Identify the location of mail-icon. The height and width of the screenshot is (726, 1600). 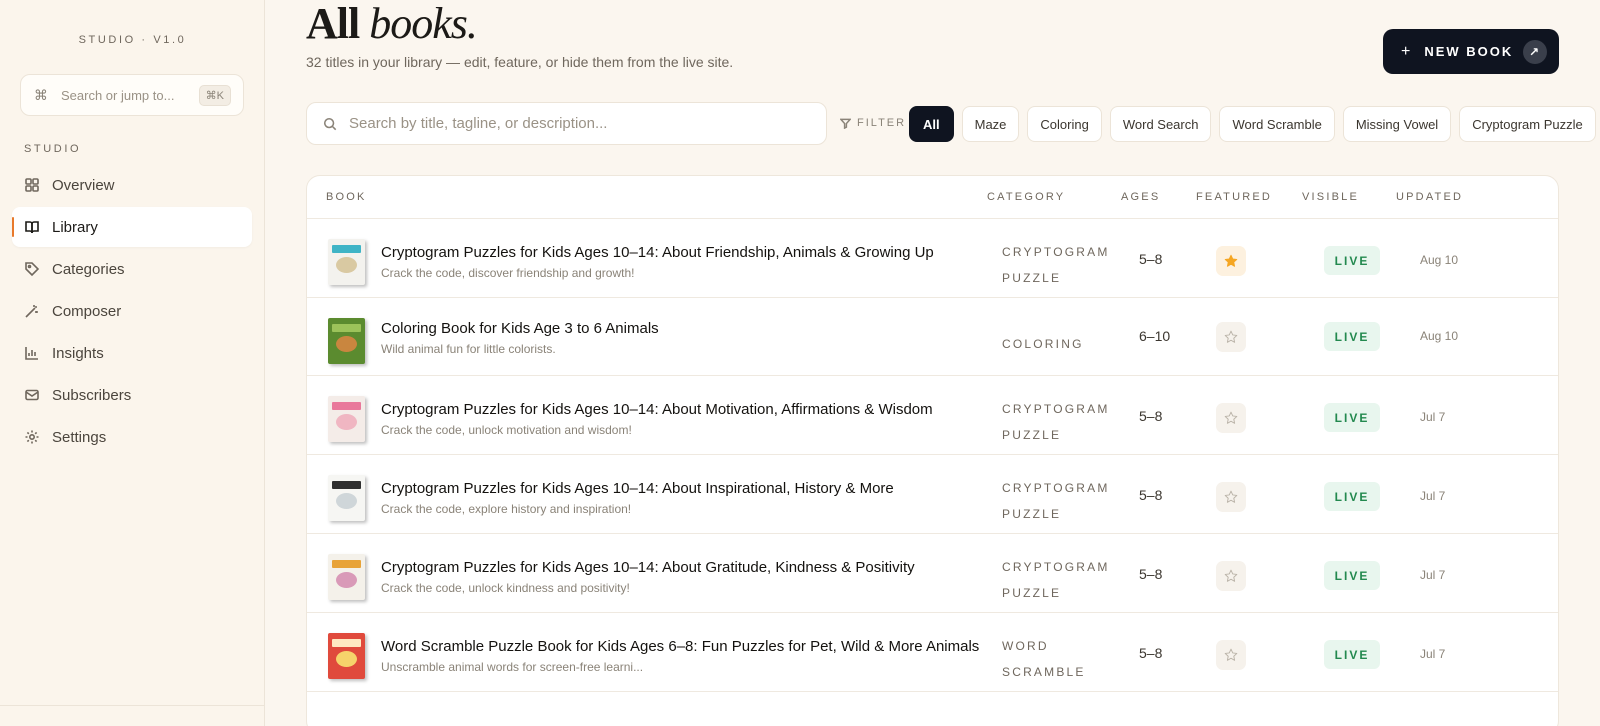
(32, 395).